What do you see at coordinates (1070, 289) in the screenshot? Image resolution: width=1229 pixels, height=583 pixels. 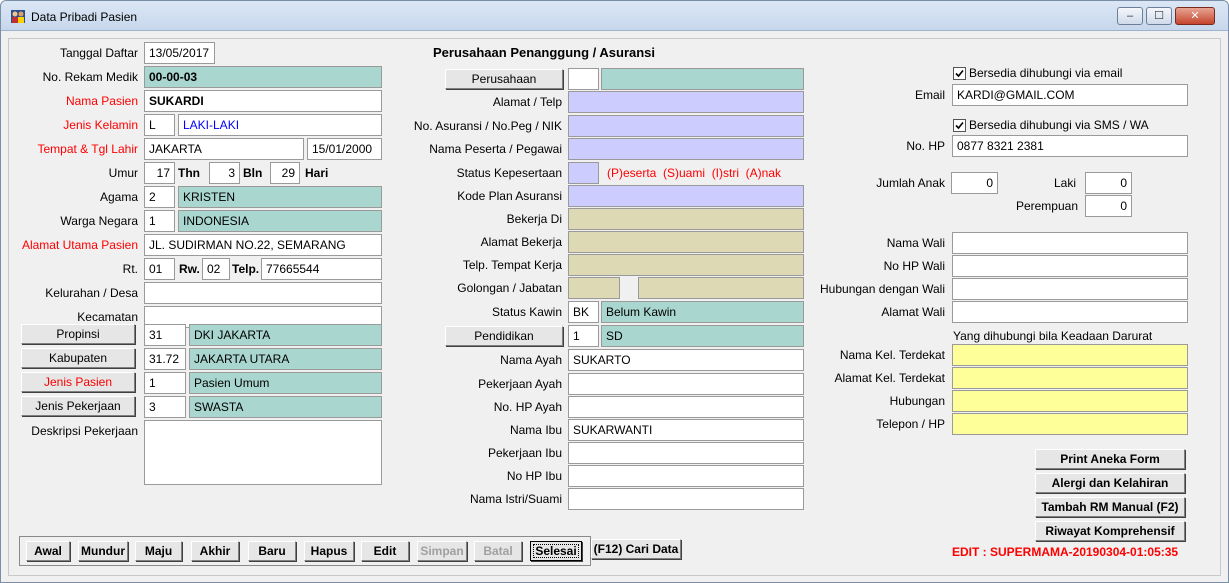 I see `hubungan-wali-field` at bounding box center [1070, 289].